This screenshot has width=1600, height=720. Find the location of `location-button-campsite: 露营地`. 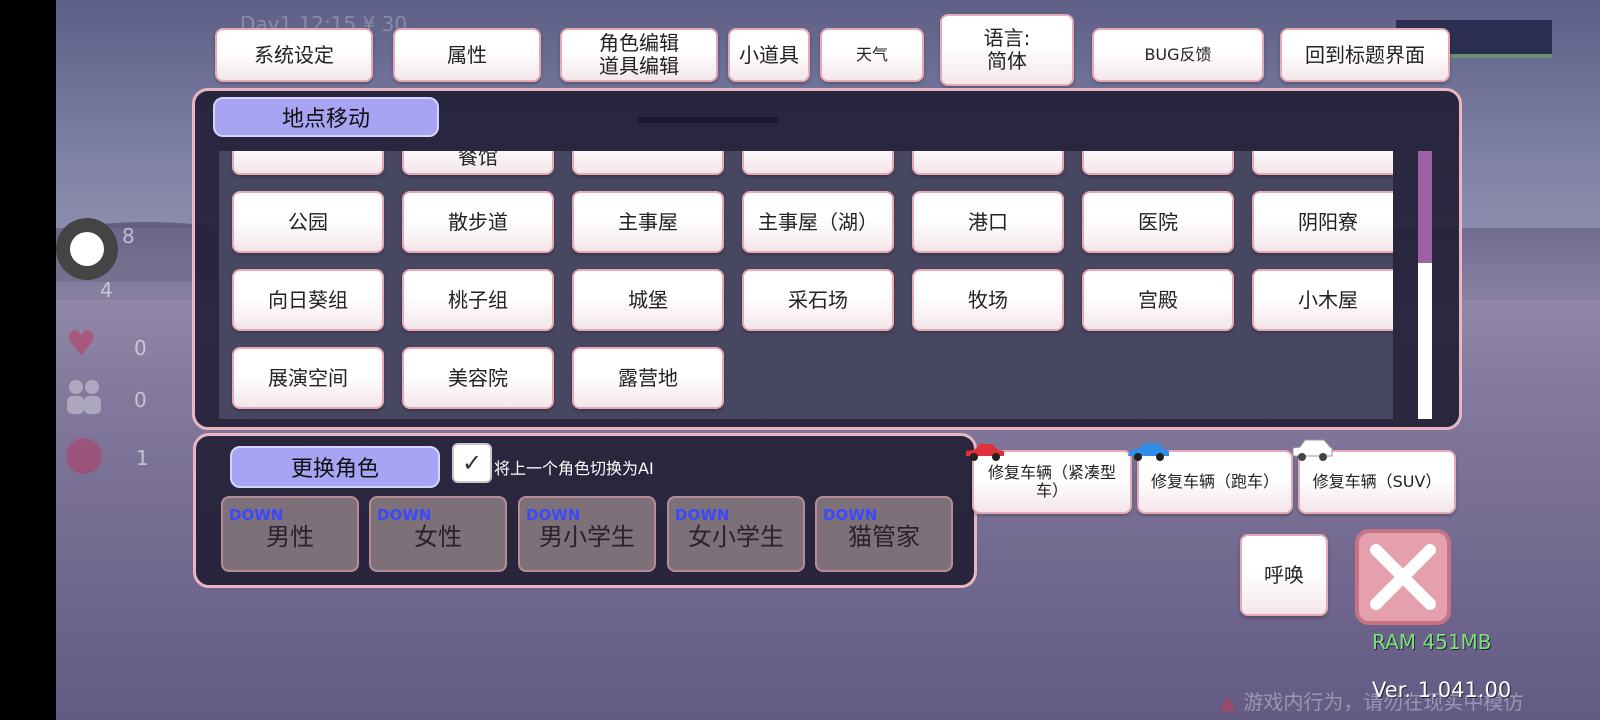

location-button-campsite: 露营地 is located at coordinates (648, 378).